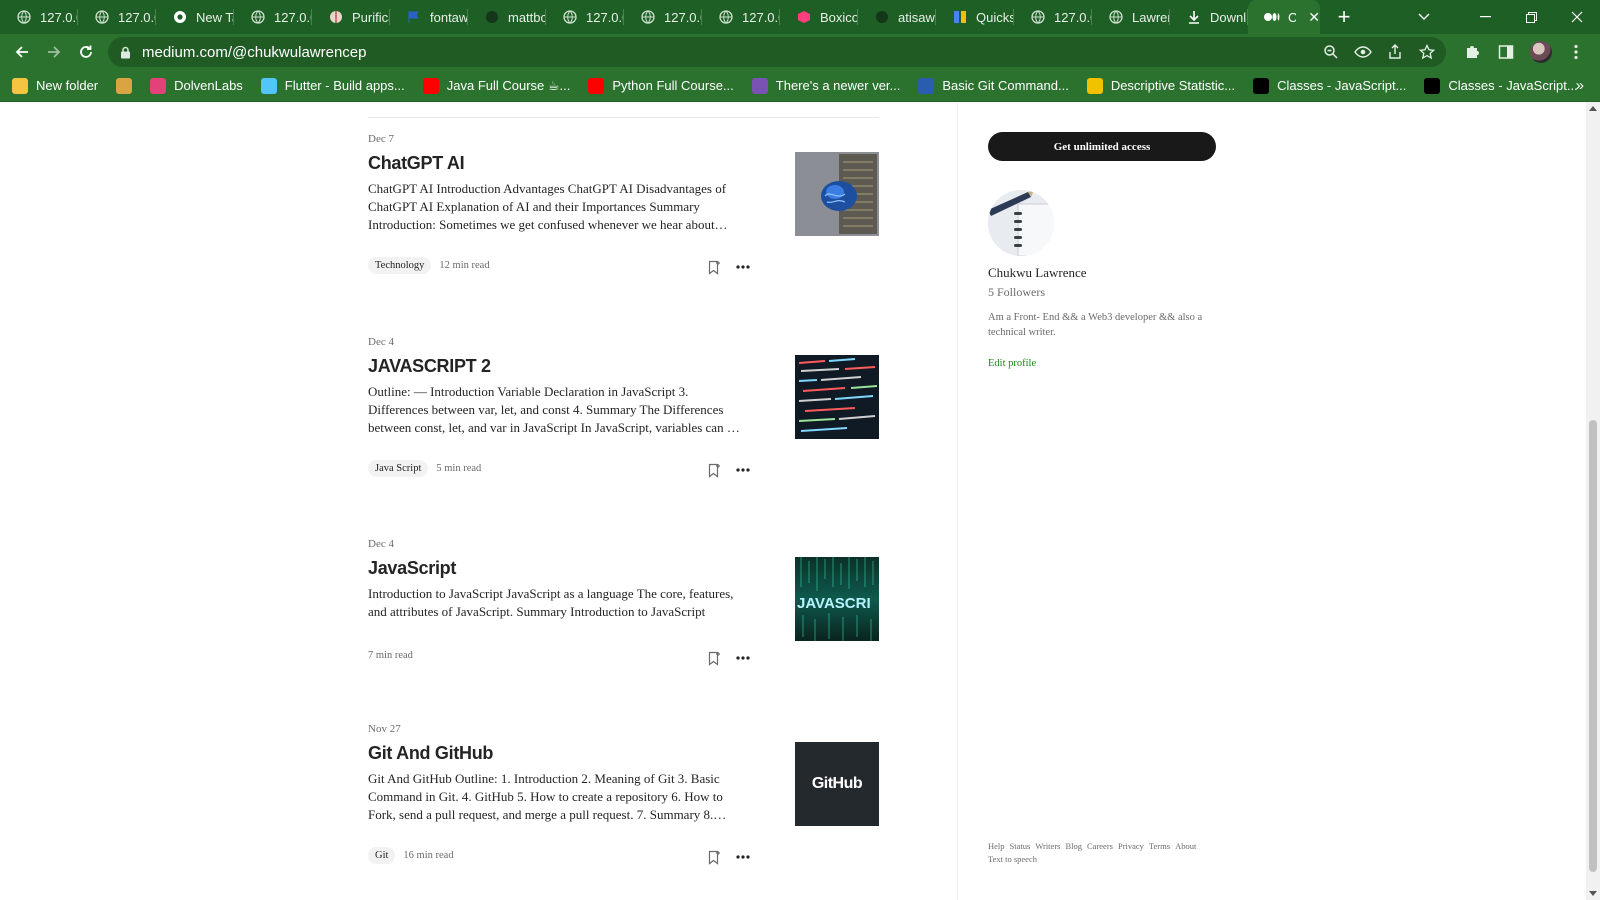  I want to click on bookmarks-overflow-button: », so click(1580, 85).